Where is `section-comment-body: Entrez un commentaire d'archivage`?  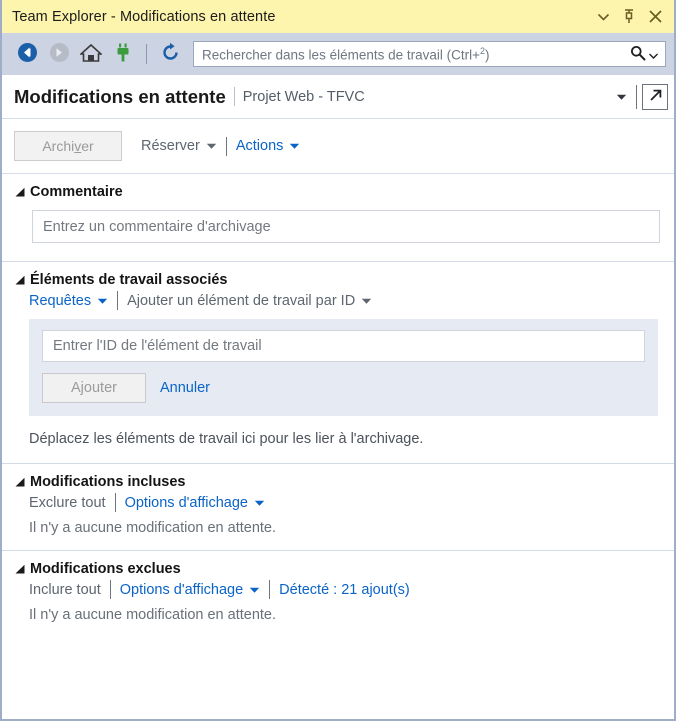 section-comment-body: Entrez un commentaire d'archivage is located at coordinates (338, 230).